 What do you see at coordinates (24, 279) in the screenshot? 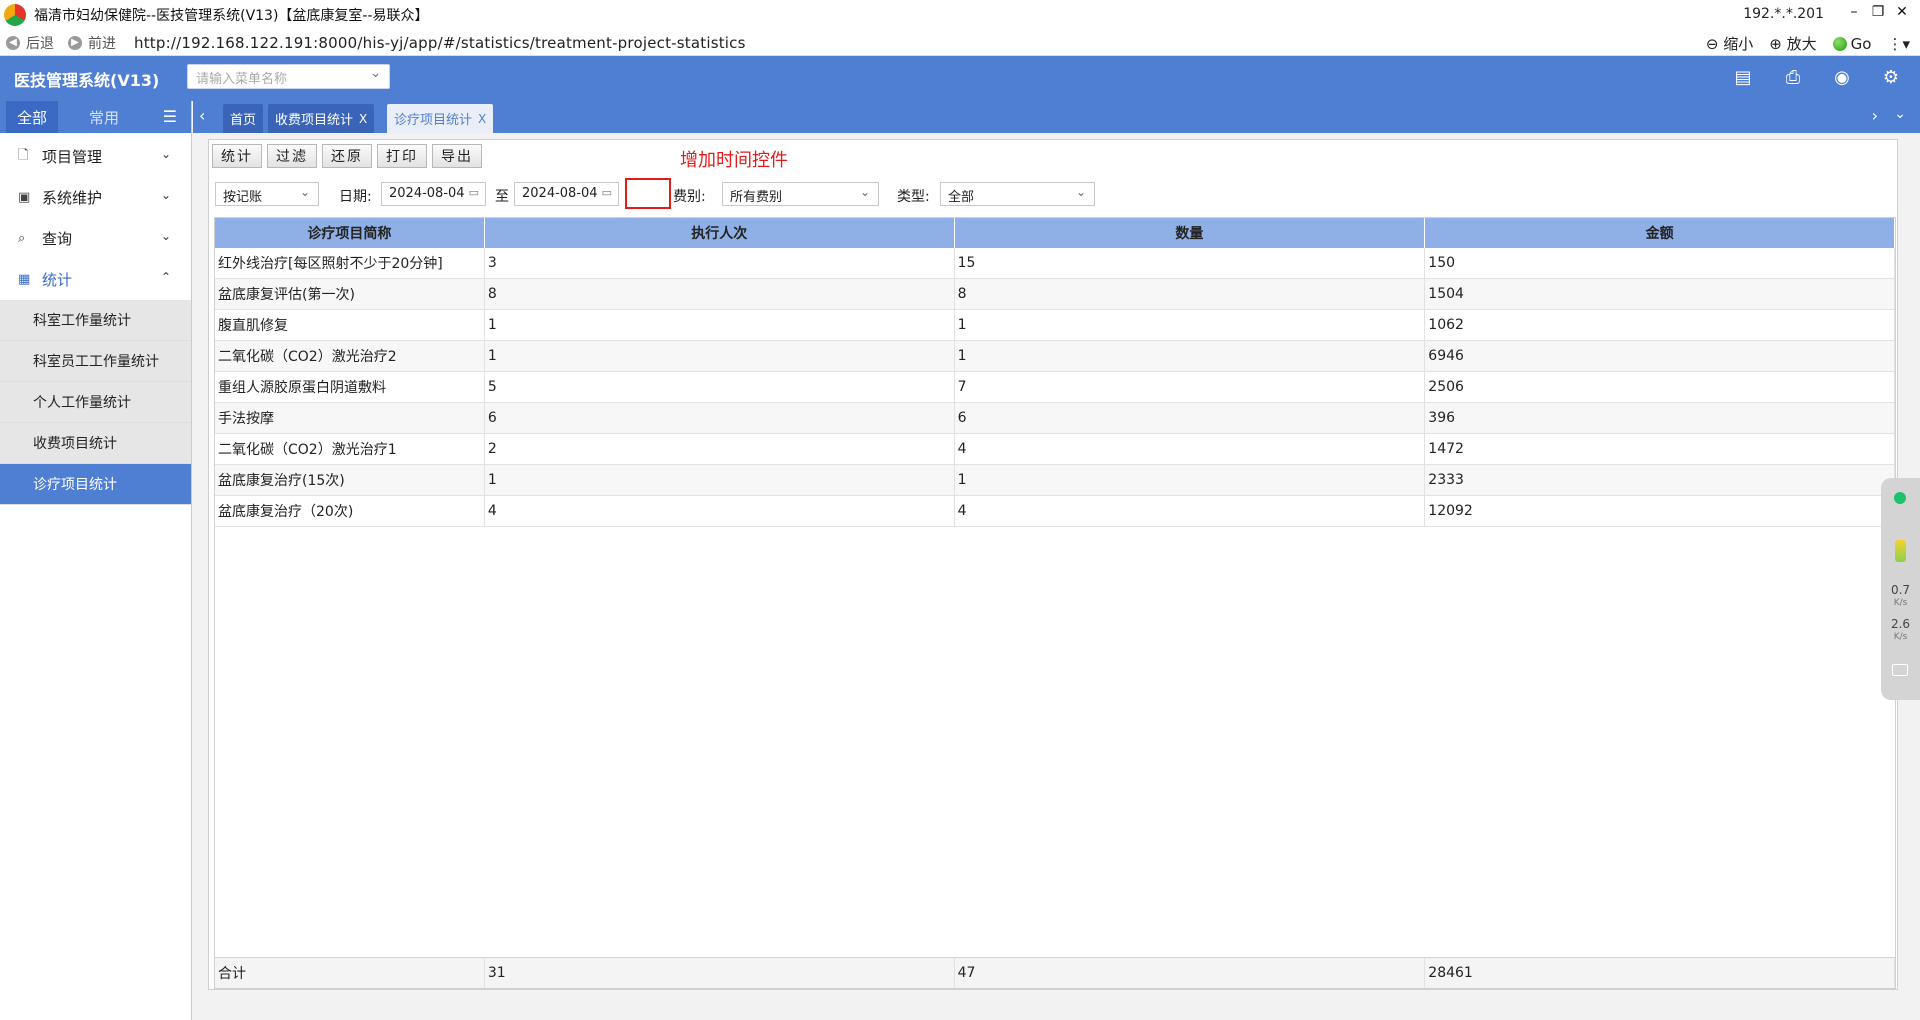
I see `chart-icon: ▦` at bounding box center [24, 279].